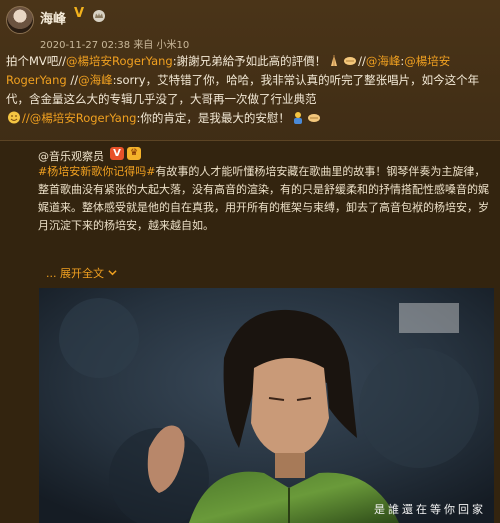 The width and height of the screenshot is (500, 523). What do you see at coordinates (79, 13) in the screenshot?
I see `verified-badge-icon: V` at bounding box center [79, 13].